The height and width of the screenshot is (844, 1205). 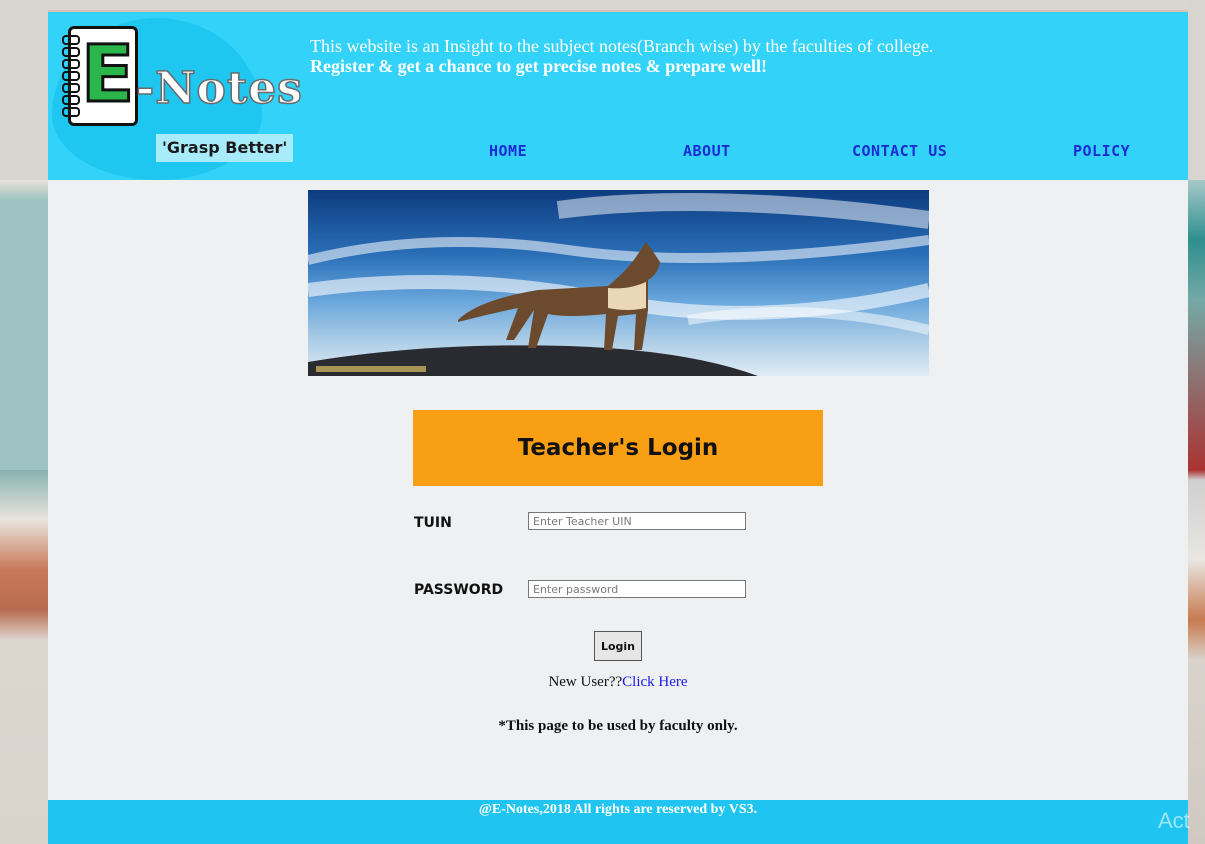 What do you see at coordinates (654, 682) in the screenshot?
I see `register-link: Click Here` at bounding box center [654, 682].